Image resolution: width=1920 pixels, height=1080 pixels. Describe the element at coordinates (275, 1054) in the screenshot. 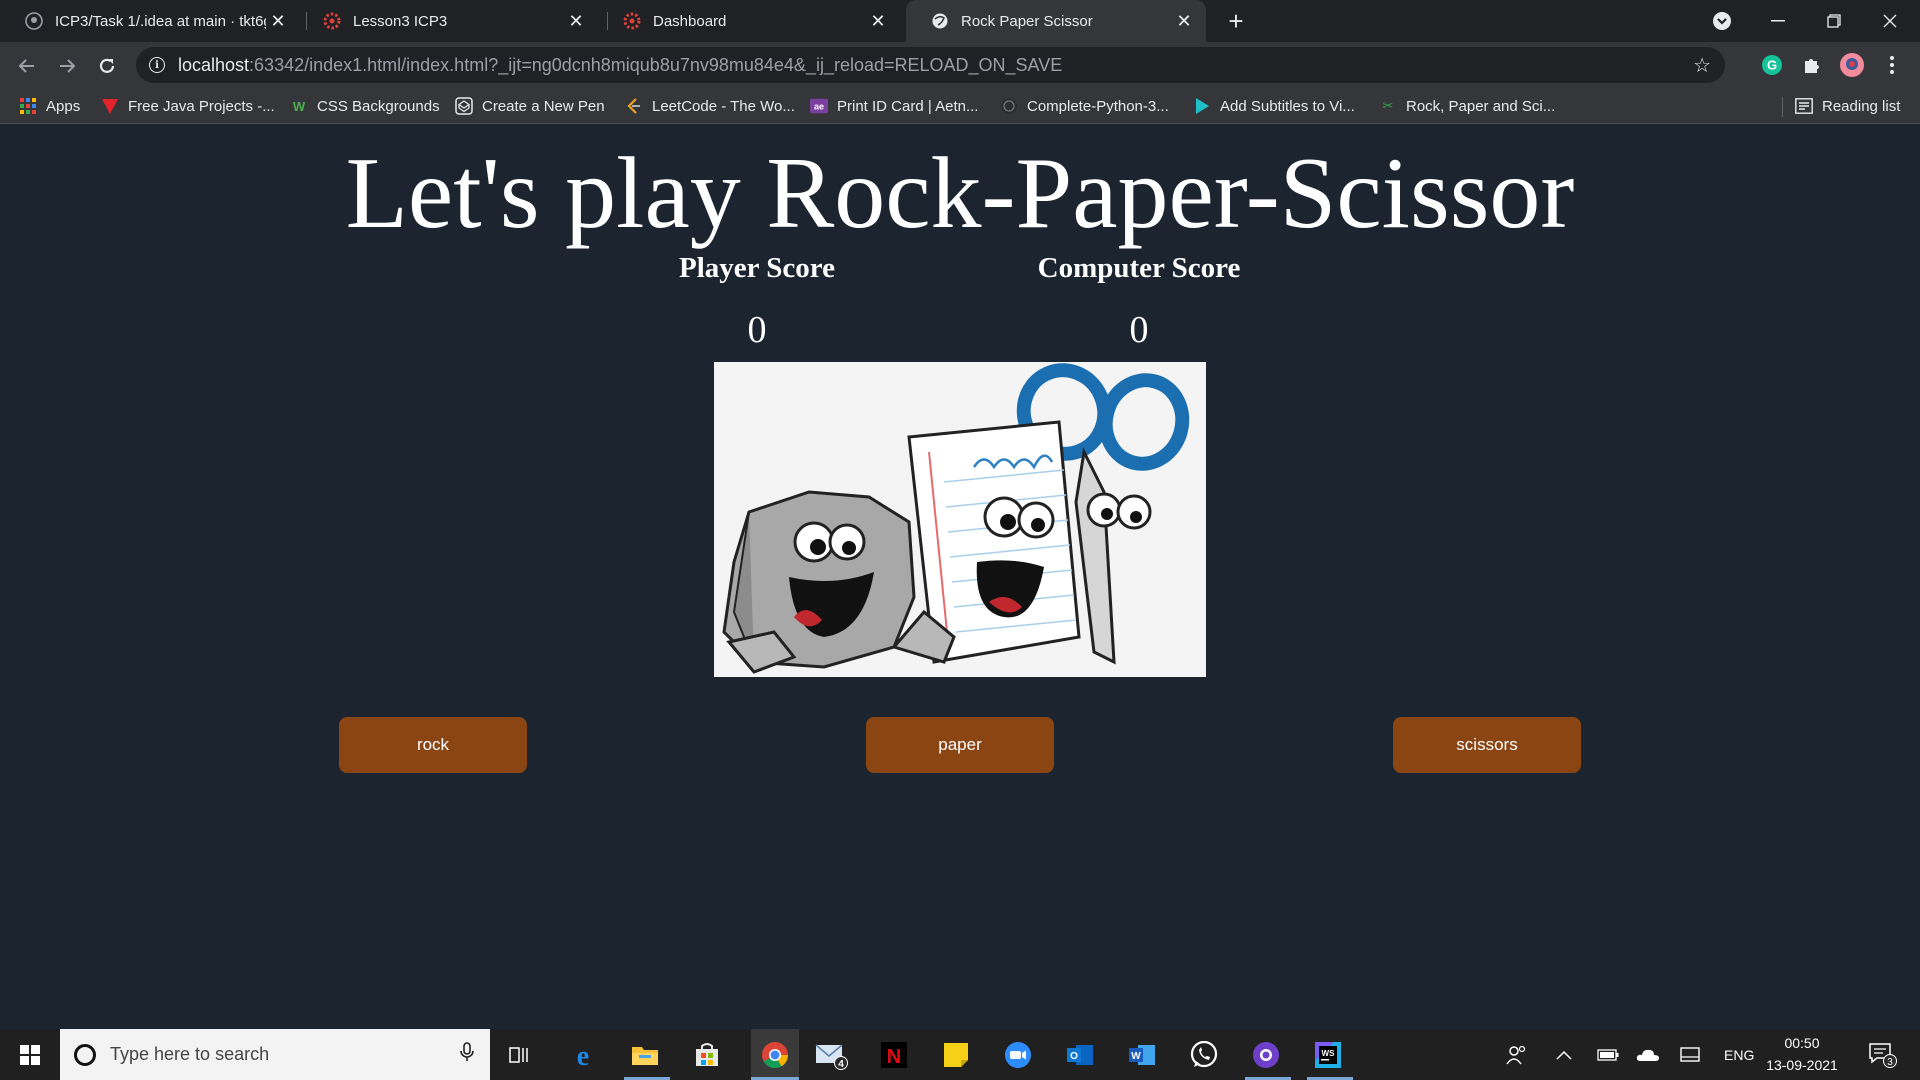

I see `taskbar-search-box: Type here to search` at that location.